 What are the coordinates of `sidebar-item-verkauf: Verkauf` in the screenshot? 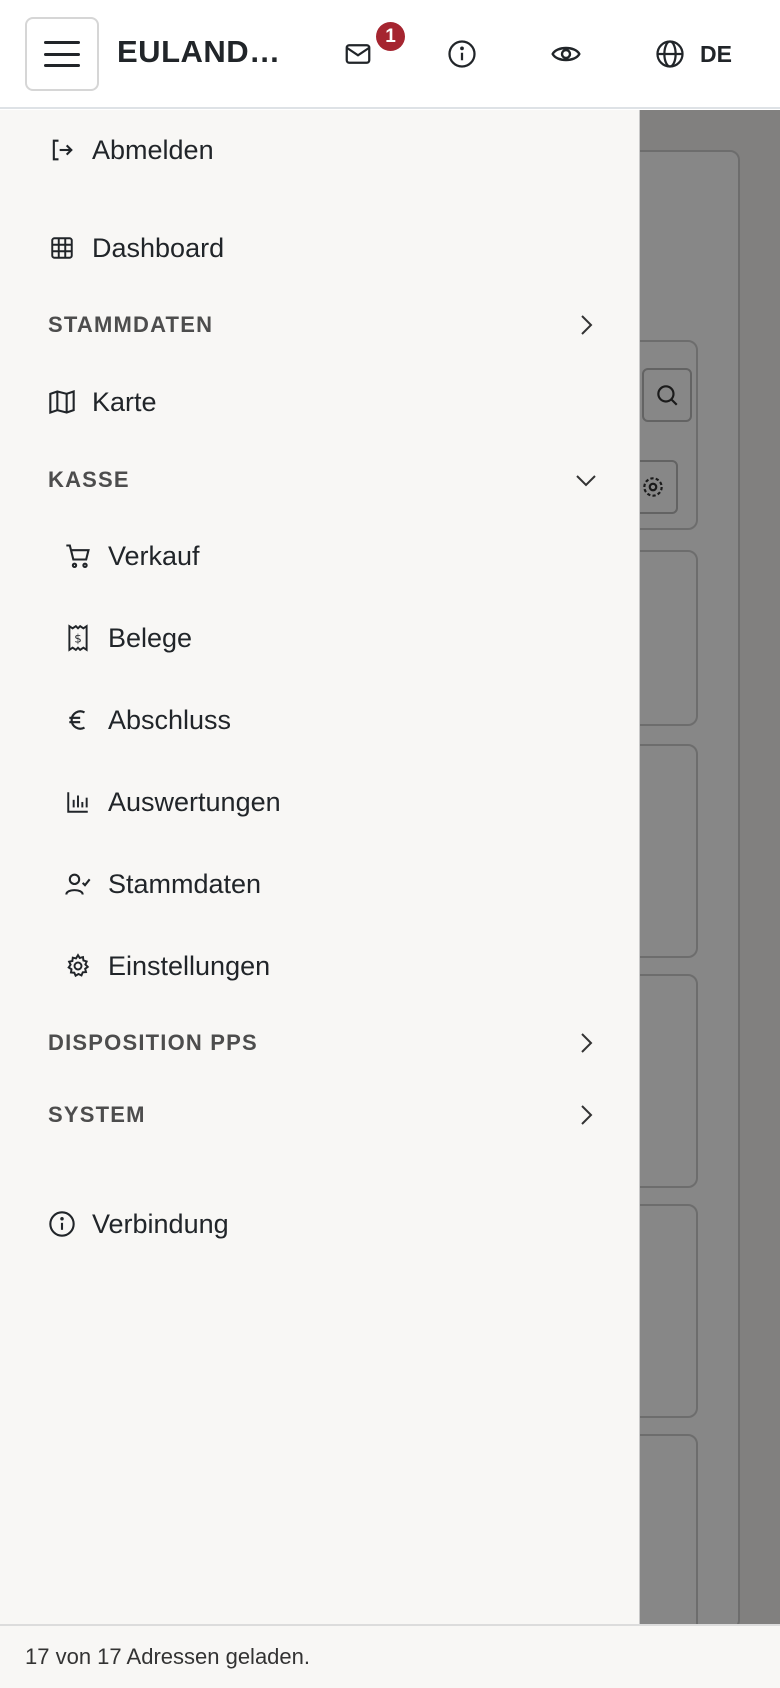 It's located at (132, 556).